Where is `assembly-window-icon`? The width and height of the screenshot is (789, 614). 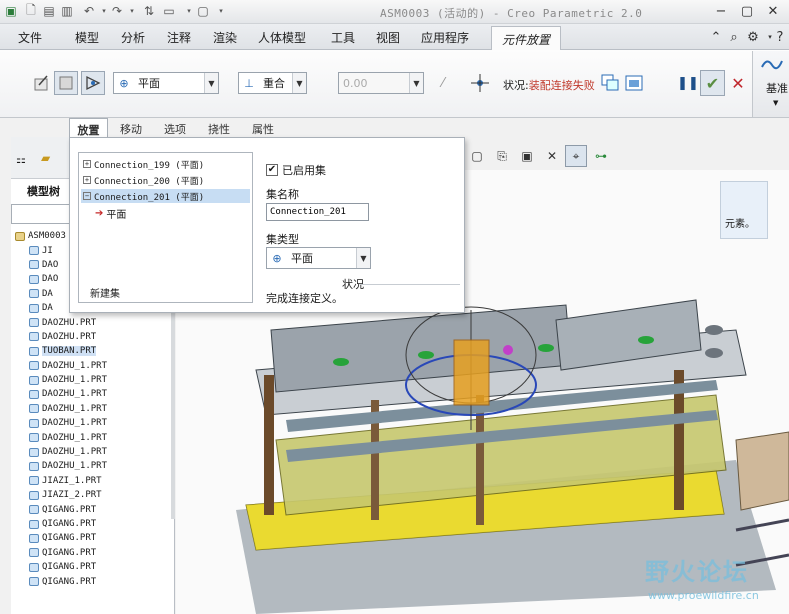
assembly-window-icon is located at coordinates (634, 83).